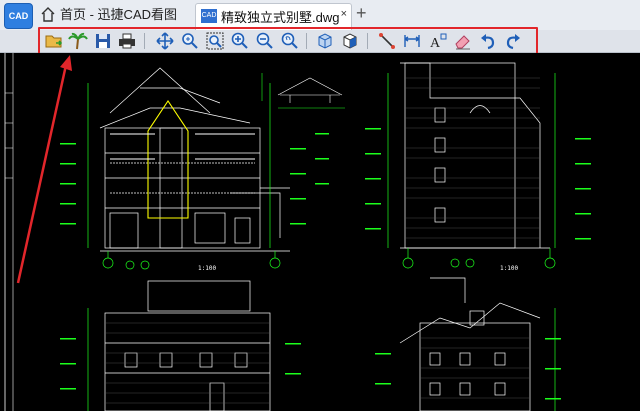 This screenshot has height=411, width=640. Describe the element at coordinates (103, 41) in the screenshot. I see `save-icon` at that location.